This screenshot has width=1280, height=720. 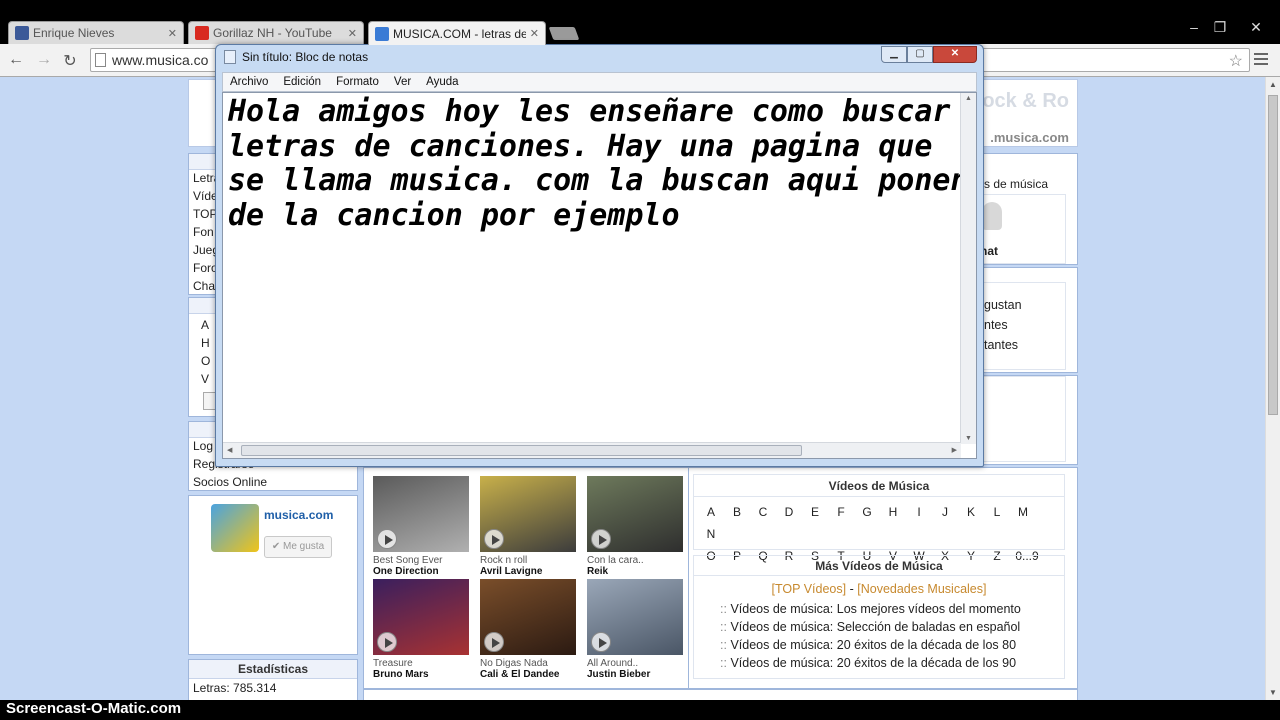 I want to click on video-card: No Digas Nada Cali & El Dandee, so click(x=528, y=629).